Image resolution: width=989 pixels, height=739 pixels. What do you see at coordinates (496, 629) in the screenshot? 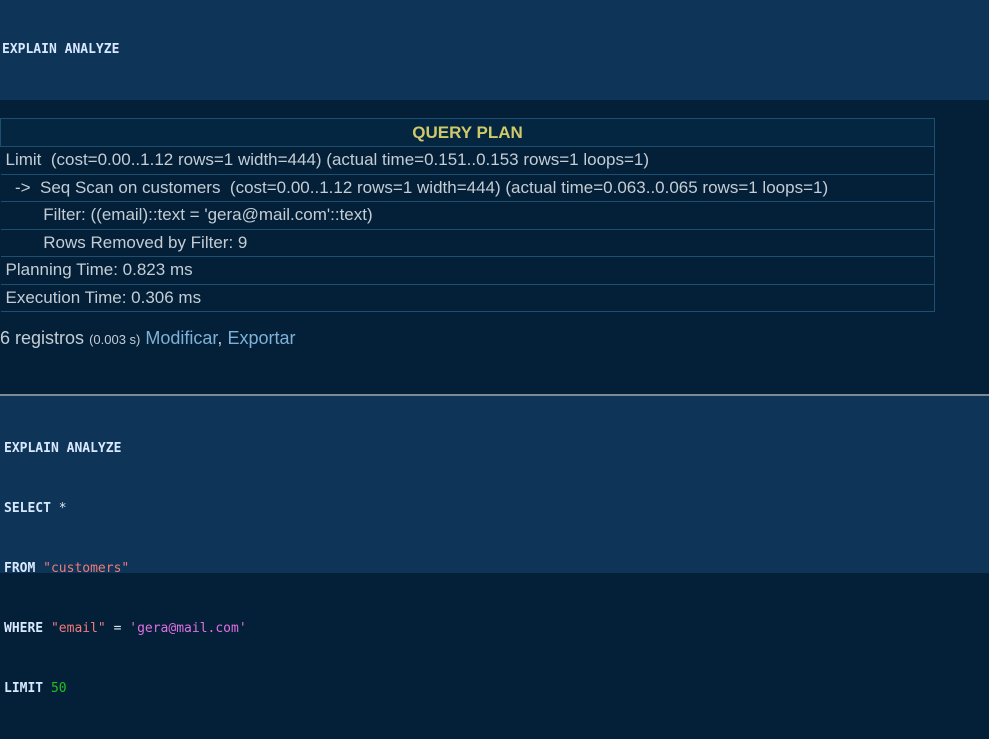
I see `sql-line-4: WHERE "email" = 'gera@mail.com'` at bounding box center [496, 629].